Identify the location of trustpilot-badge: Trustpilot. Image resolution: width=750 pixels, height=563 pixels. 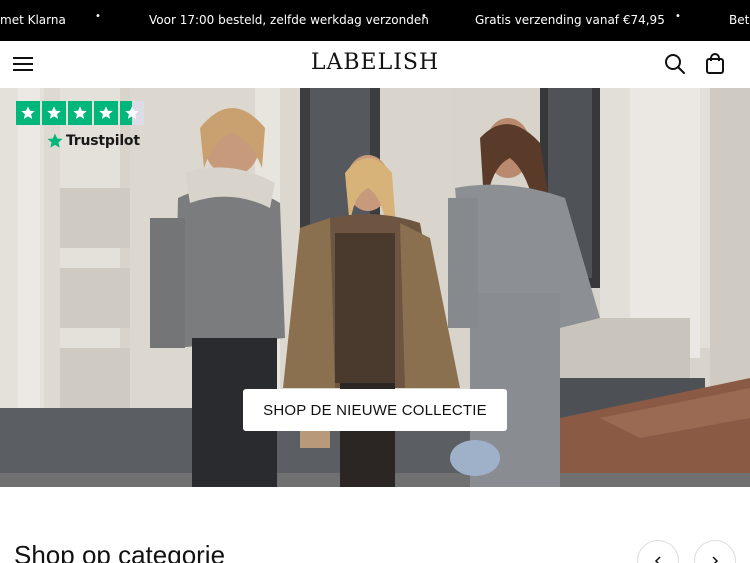
(88, 125).